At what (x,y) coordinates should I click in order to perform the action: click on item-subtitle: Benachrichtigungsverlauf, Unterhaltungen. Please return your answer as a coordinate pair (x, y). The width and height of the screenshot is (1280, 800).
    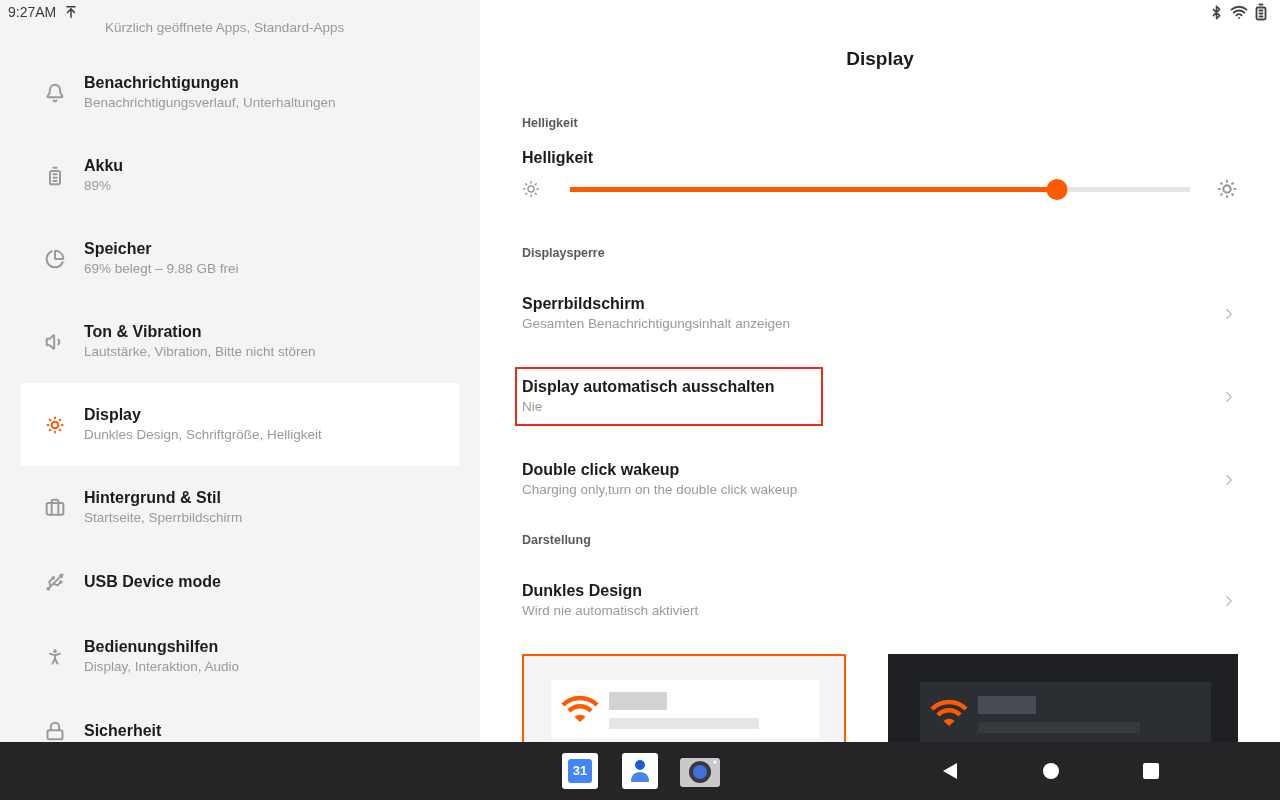
    Looking at the image, I should click on (210, 102).